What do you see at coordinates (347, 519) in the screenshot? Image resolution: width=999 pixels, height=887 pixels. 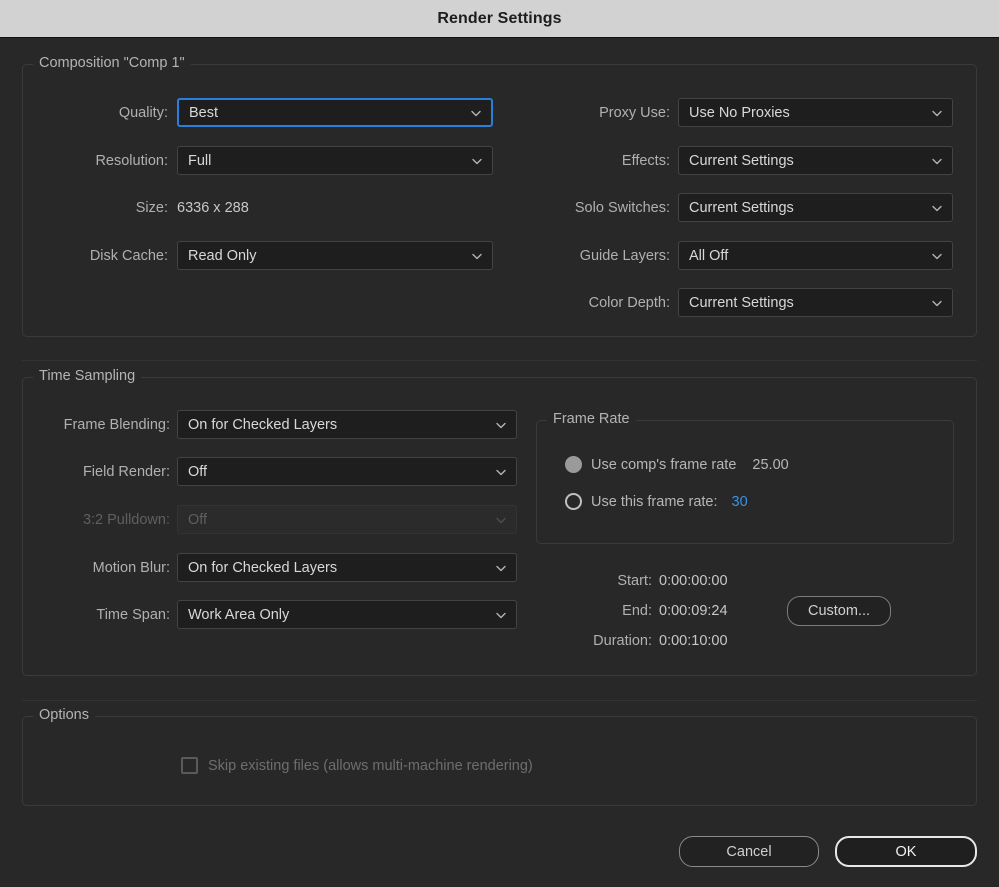 I see `pulldown-select: Off` at bounding box center [347, 519].